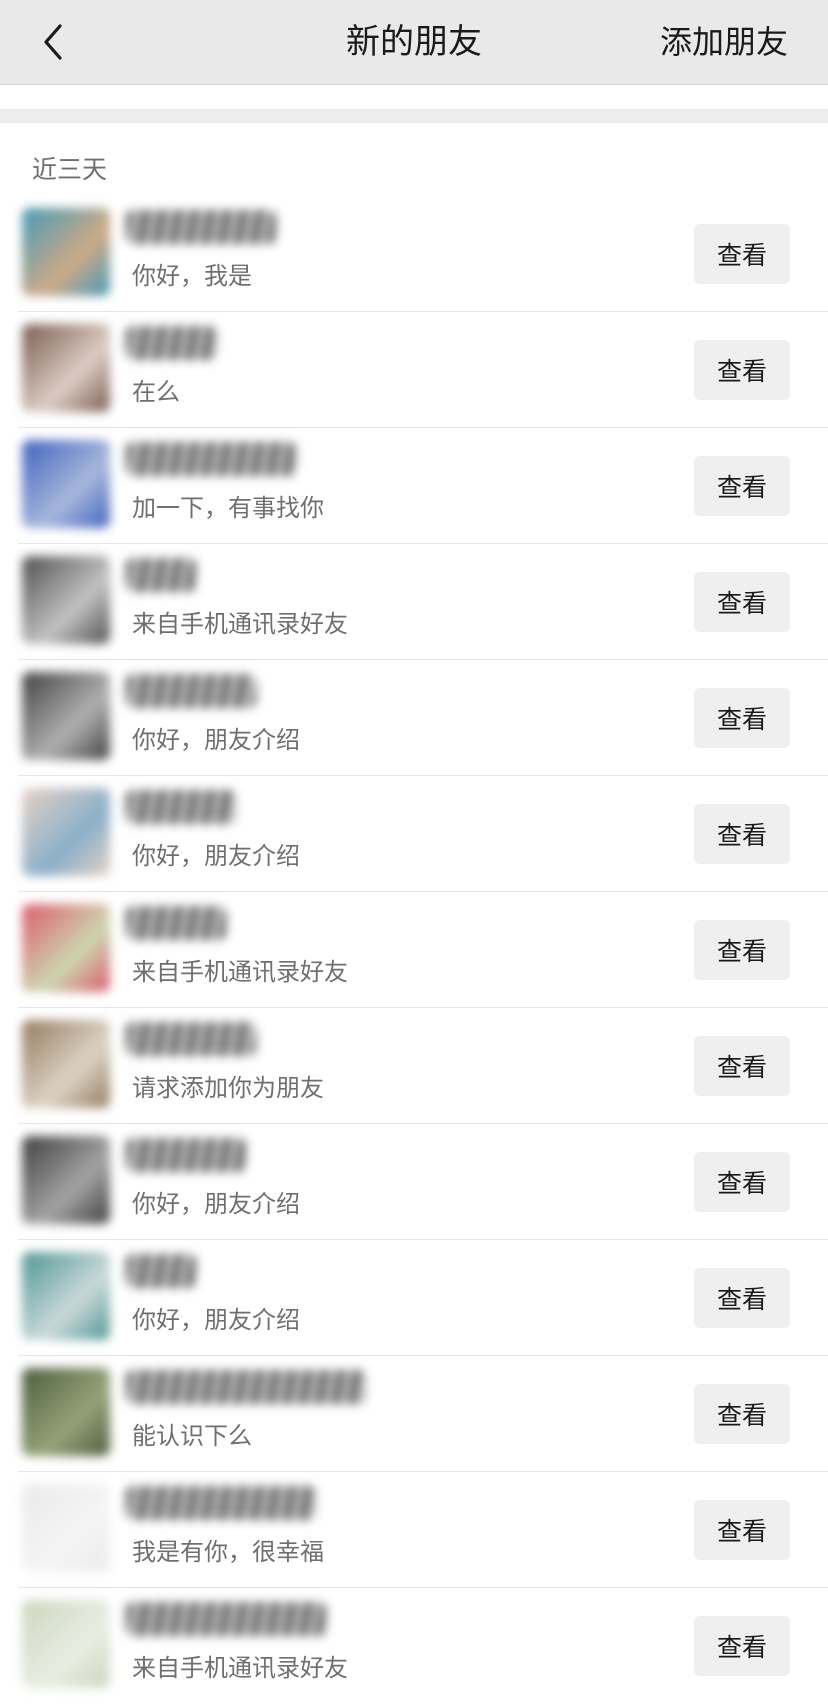 The image size is (828, 1704). Describe the element at coordinates (156, 392) in the screenshot. I see `request-message: 在么` at that location.